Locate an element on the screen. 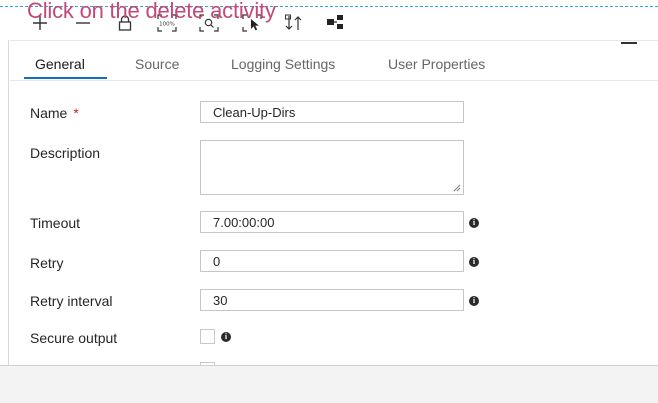 This screenshot has height=403, width=658. secure-output-info-icon: i is located at coordinates (226, 337).